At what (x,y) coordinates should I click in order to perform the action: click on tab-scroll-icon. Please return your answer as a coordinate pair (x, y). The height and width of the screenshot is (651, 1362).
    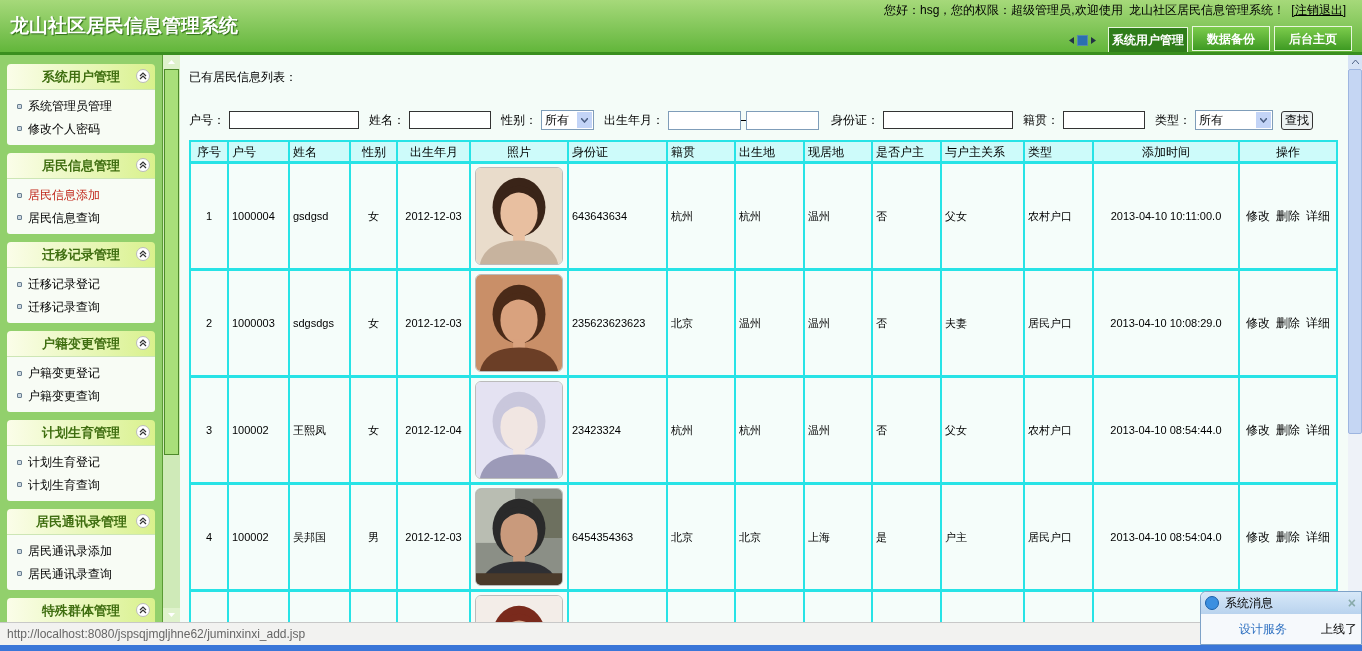
    Looking at the image, I should click on (1082, 40).